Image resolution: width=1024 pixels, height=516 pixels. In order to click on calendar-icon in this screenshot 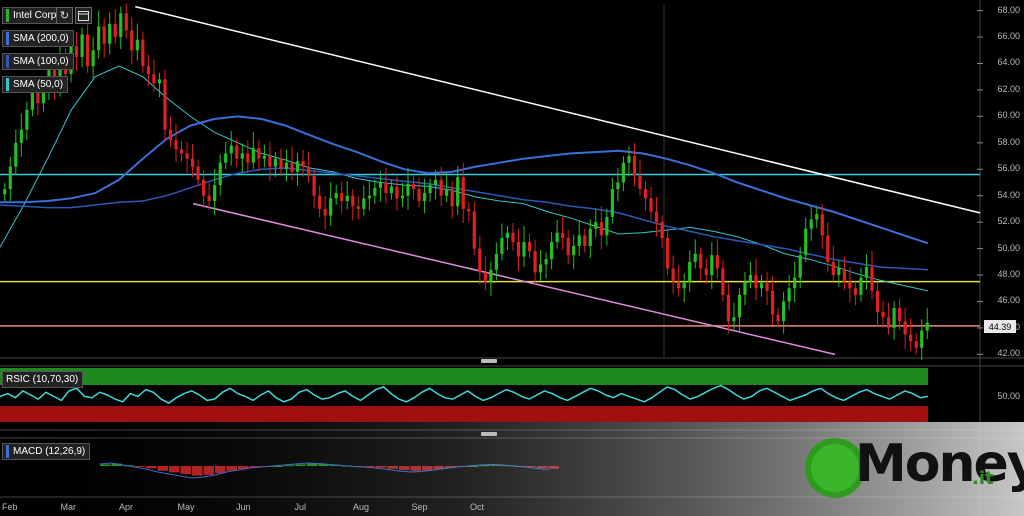, I will do `click(83, 15)`.